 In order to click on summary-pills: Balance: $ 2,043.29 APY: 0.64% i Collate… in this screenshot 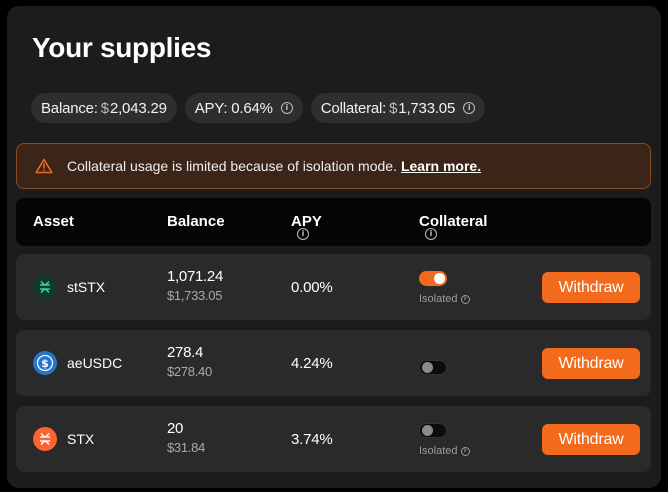, I will do `click(258, 108)`.